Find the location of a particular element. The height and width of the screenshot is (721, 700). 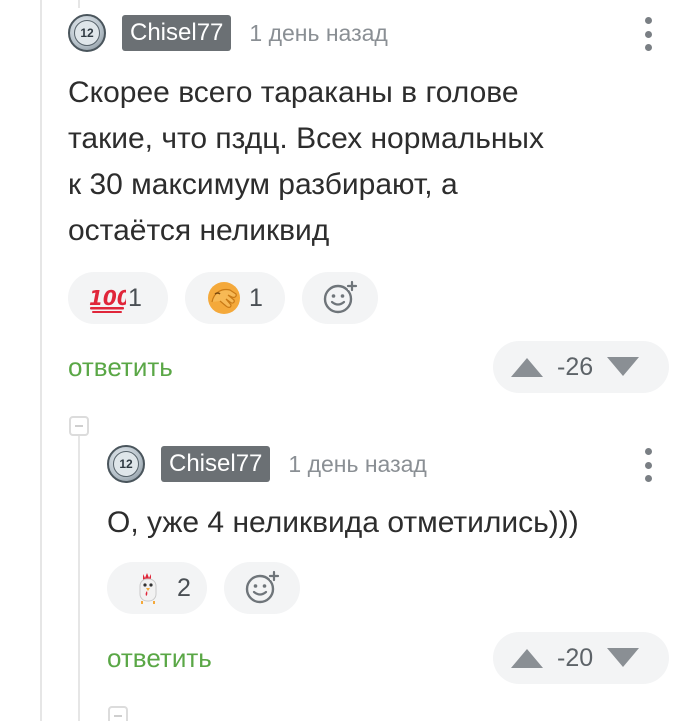

svg-text: 100 is located at coordinates (107, 298).